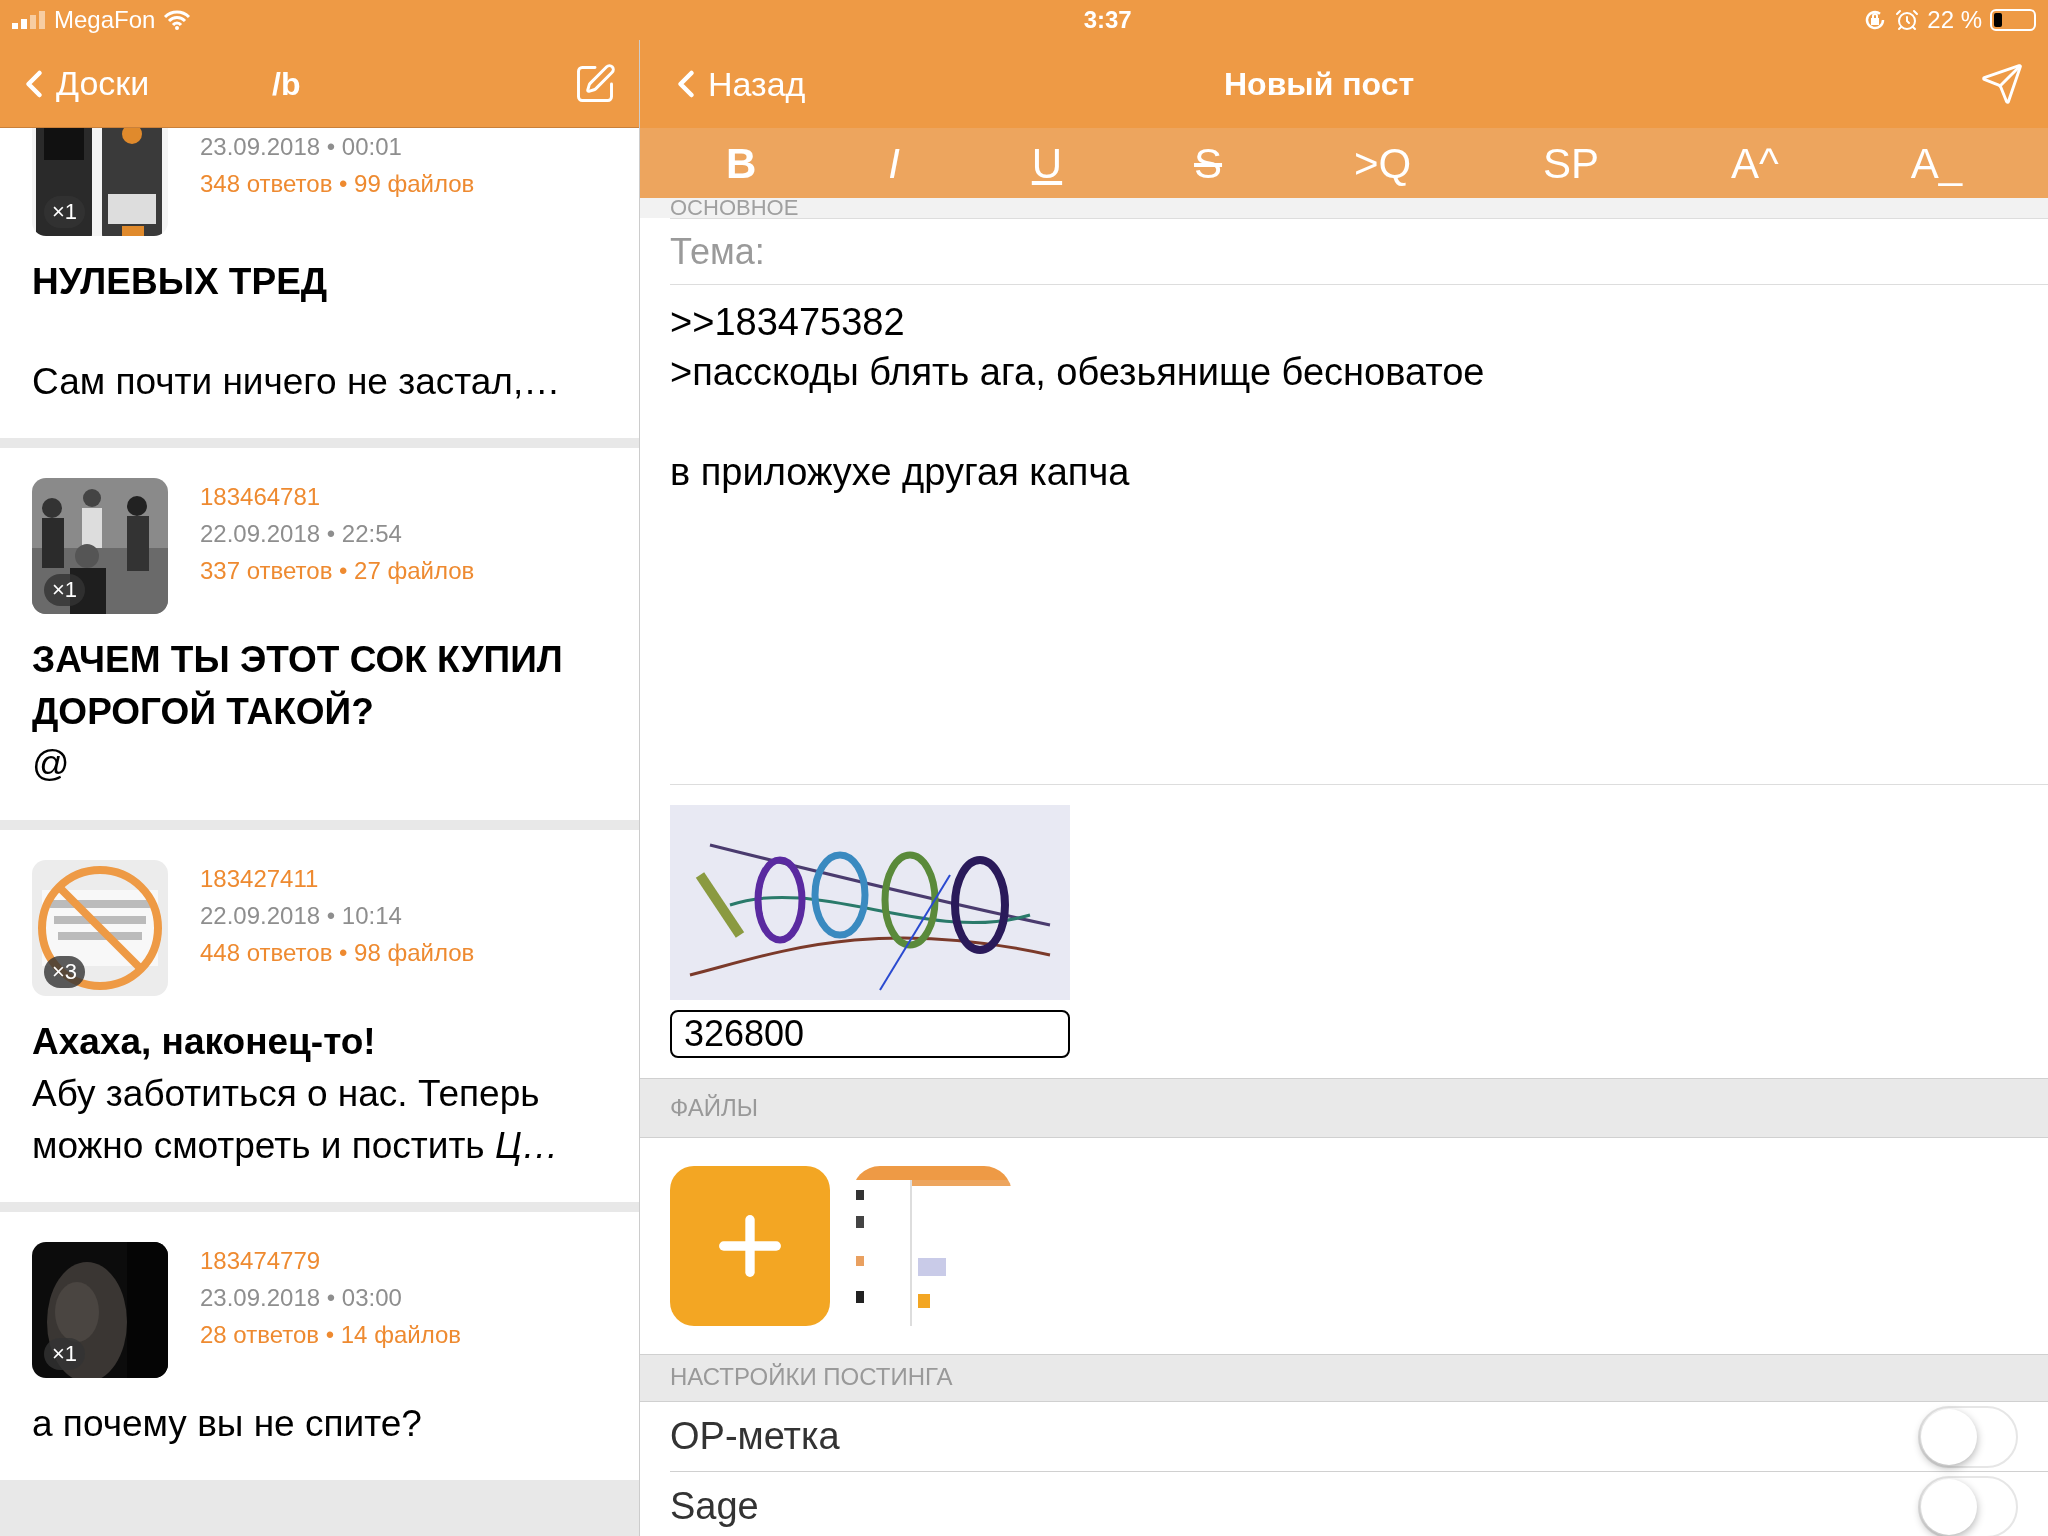  Describe the element at coordinates (870, 1034) in the screenshot. I see `captcha-field: 326800` at that location.